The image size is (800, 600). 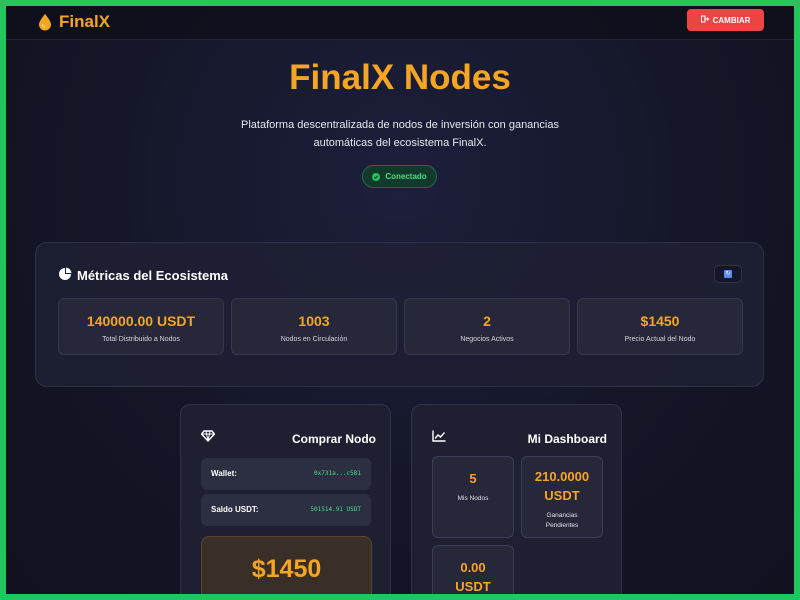 I want to click on earnings-claimed-value: 0.00 USDT, so click(x=473, y=577).